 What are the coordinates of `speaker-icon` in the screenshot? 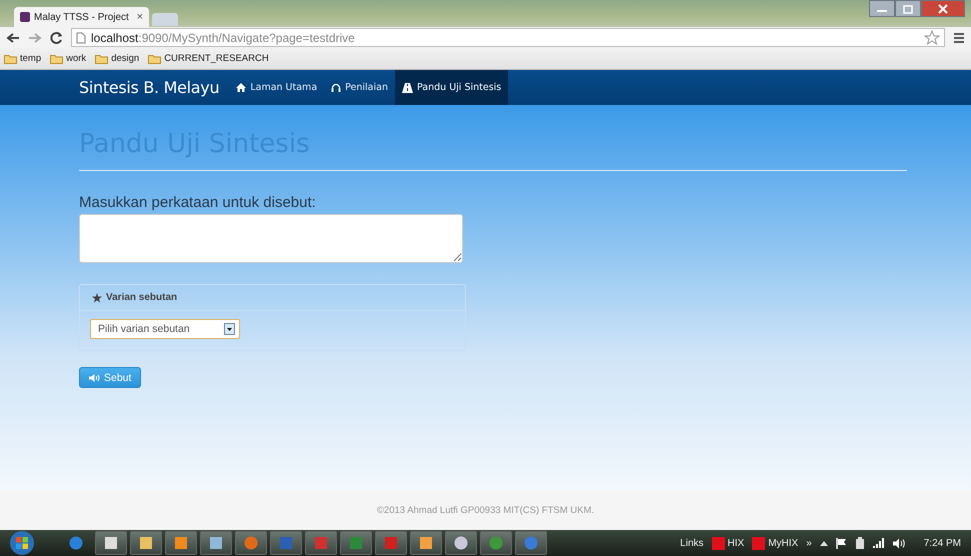 It's located at (94, 378).